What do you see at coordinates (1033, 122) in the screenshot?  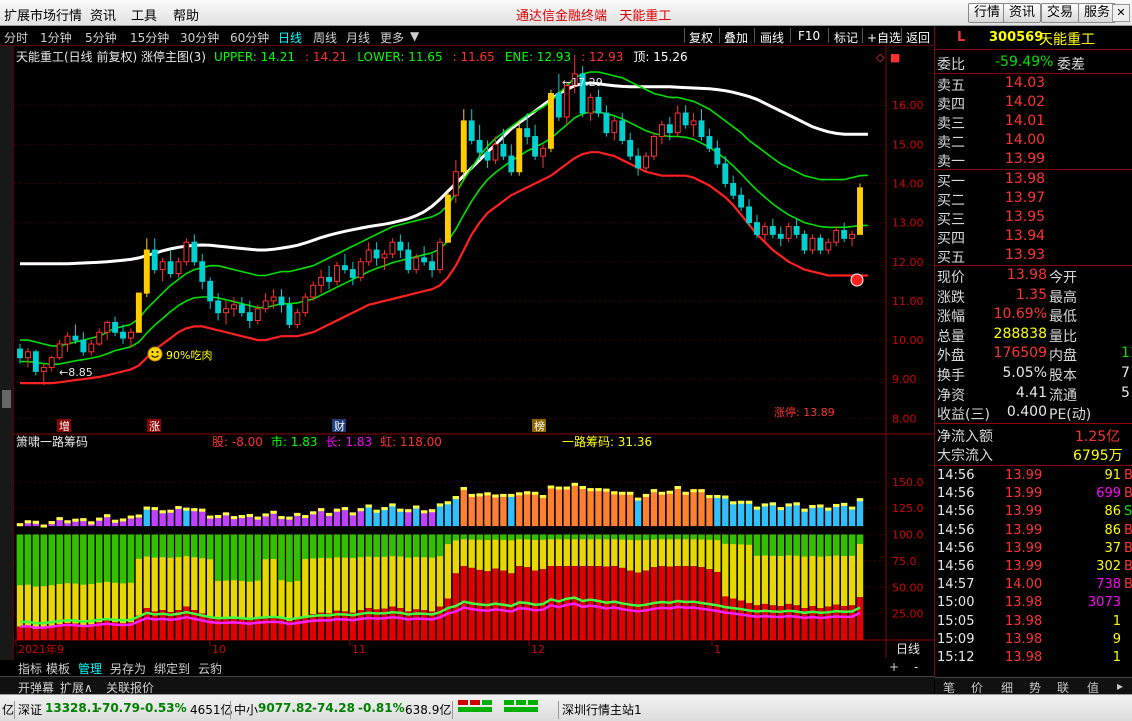 I see `ask-row: 卖三 14.01` at bounding box center [1033, 122].